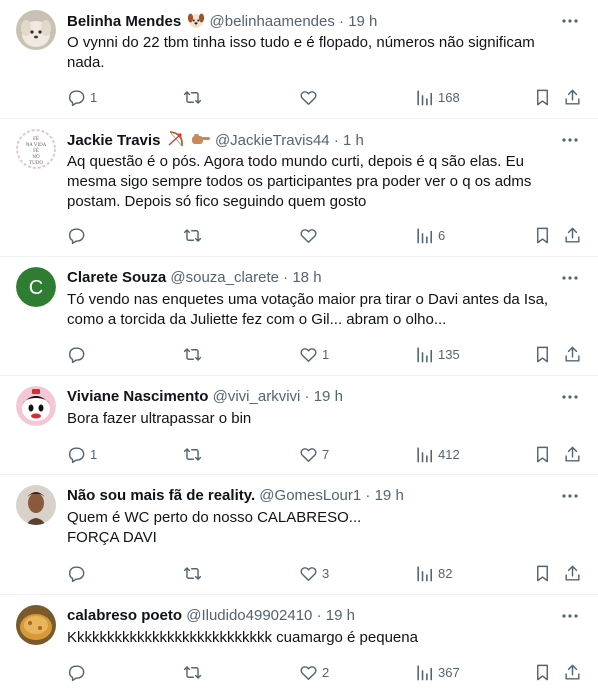  I want to click on tweet-header: Clarete Souza @souza_clarete · 18 h, so click(307, 278).